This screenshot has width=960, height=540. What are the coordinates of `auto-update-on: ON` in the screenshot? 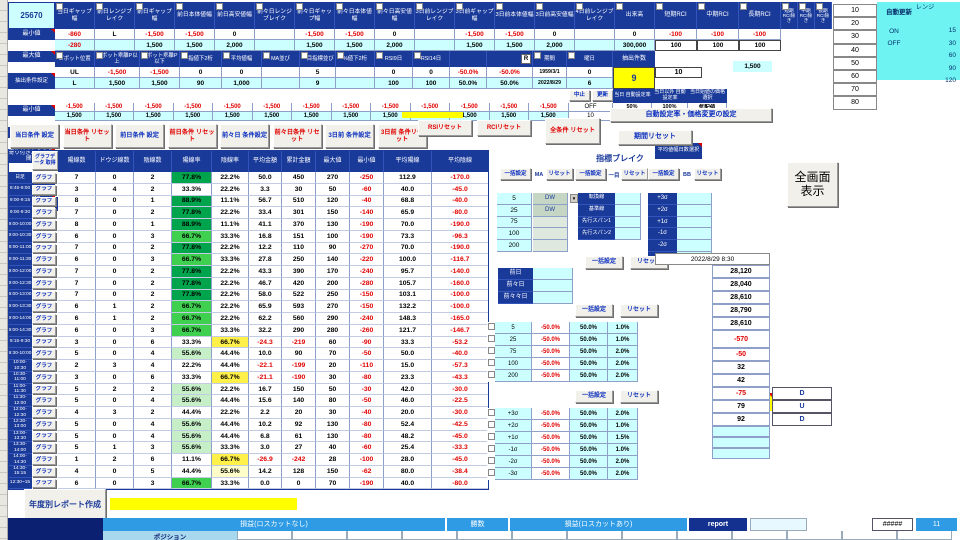 It's located at (894, 31).